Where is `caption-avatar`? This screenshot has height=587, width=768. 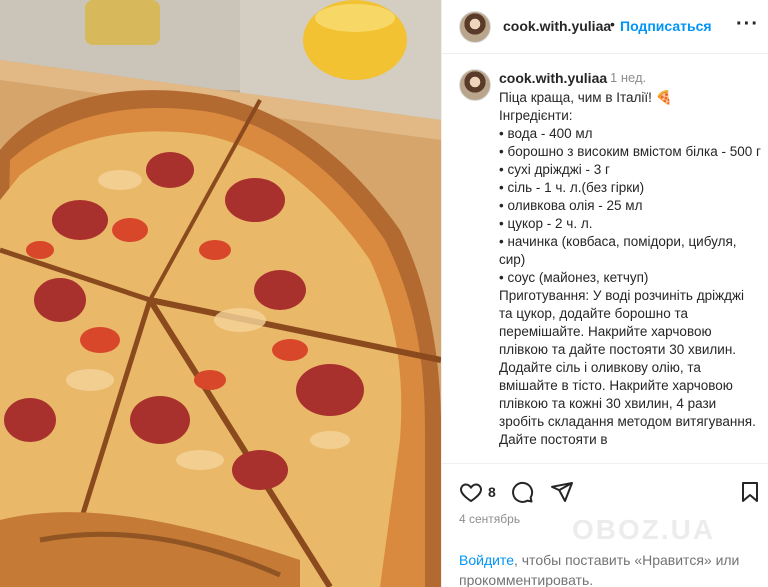 caption-avatar is located at coordinates (475, 85).